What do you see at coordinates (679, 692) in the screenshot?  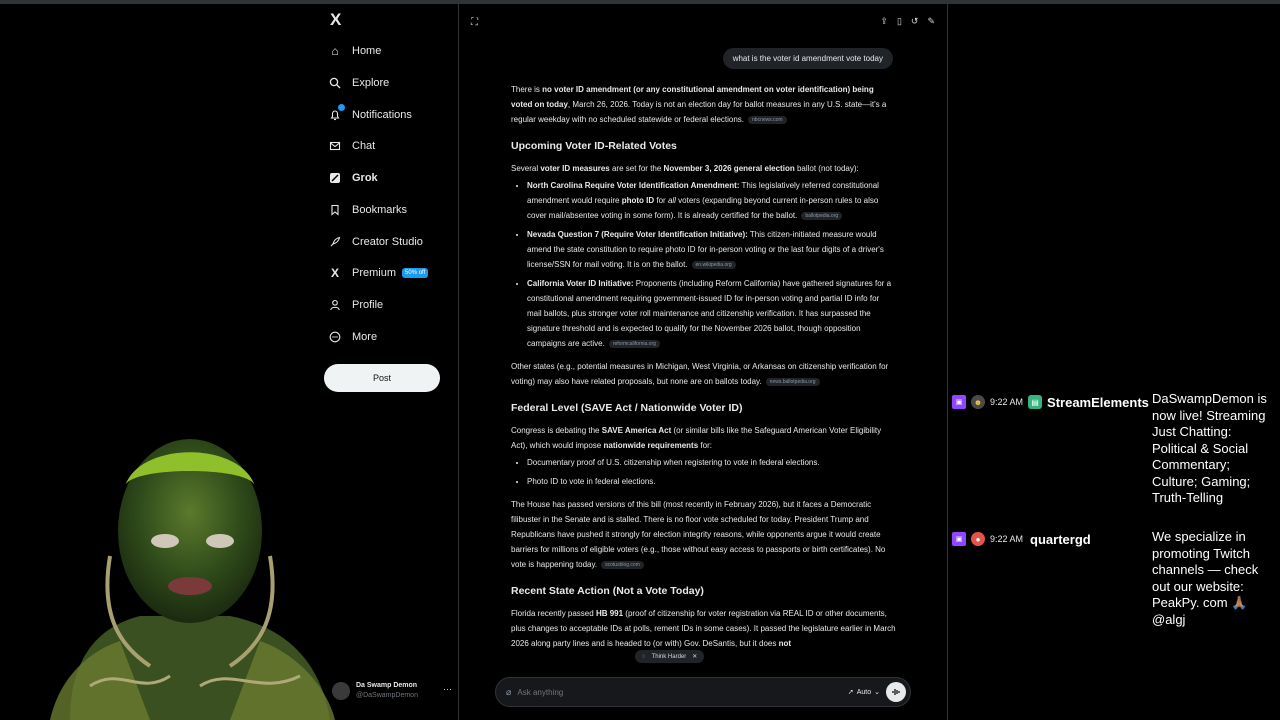 I see `ask-input` at bounding box center [679, 692].